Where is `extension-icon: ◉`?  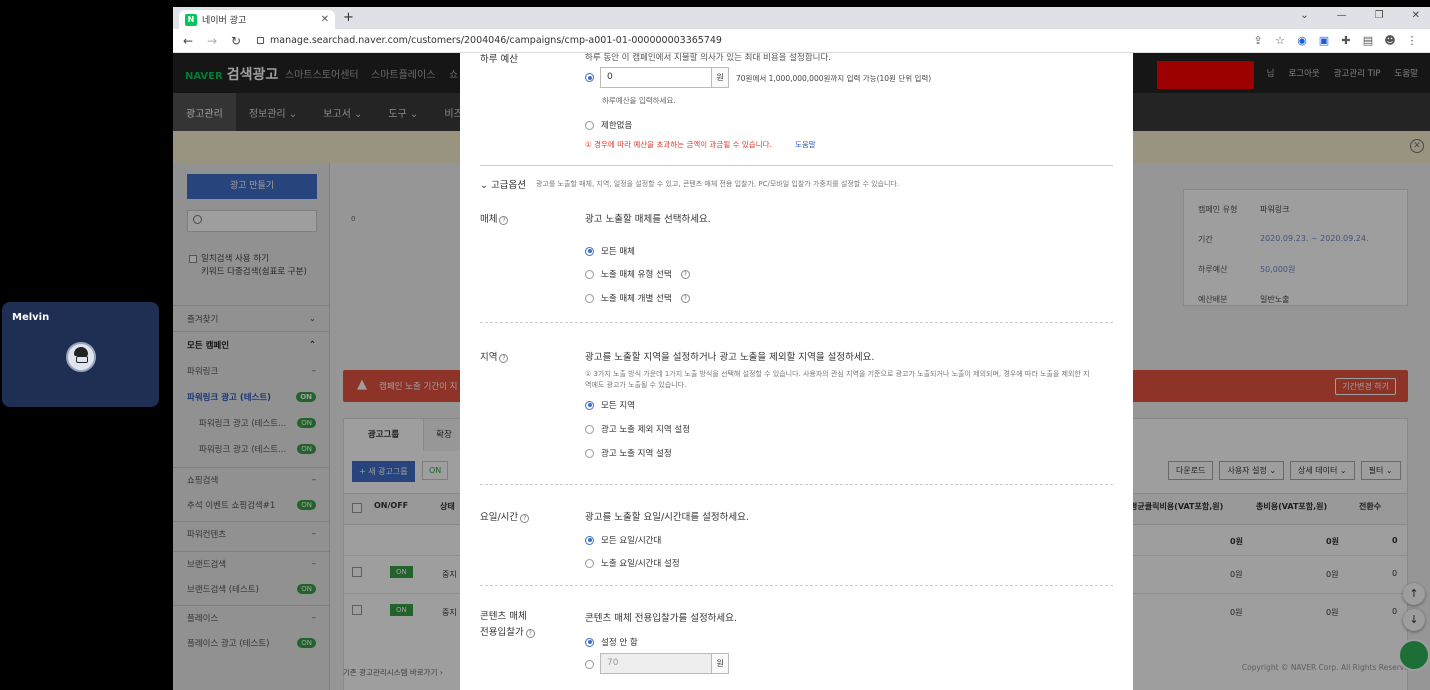 extension-icon: ◉ is located at coordinates (1302, 40).